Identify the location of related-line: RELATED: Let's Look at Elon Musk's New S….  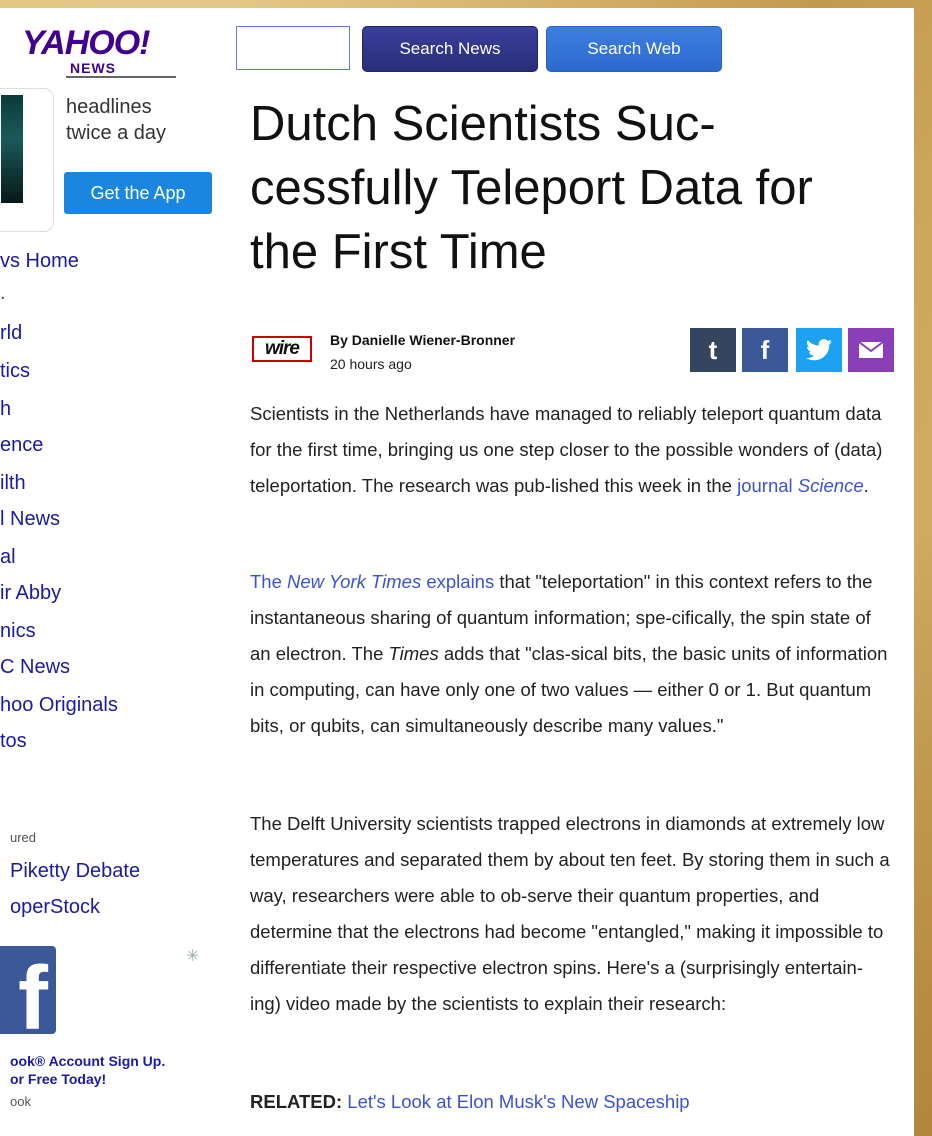
(570, 1102).